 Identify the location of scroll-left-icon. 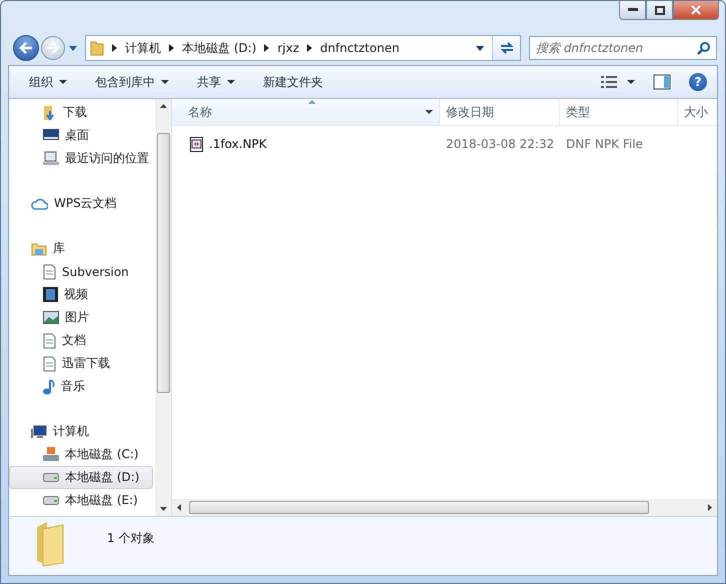
(179, 507).